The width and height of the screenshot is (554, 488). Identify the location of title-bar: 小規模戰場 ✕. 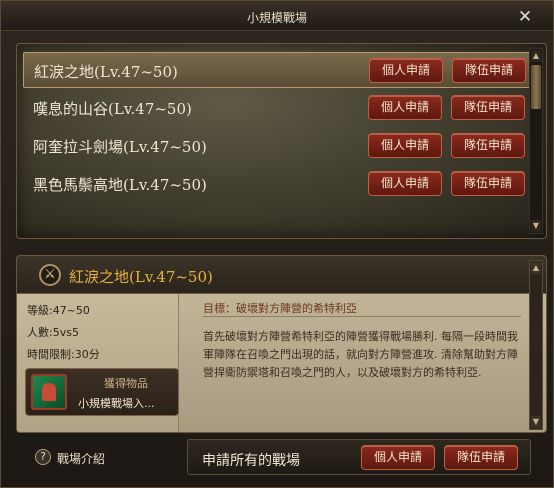
(277, 16).